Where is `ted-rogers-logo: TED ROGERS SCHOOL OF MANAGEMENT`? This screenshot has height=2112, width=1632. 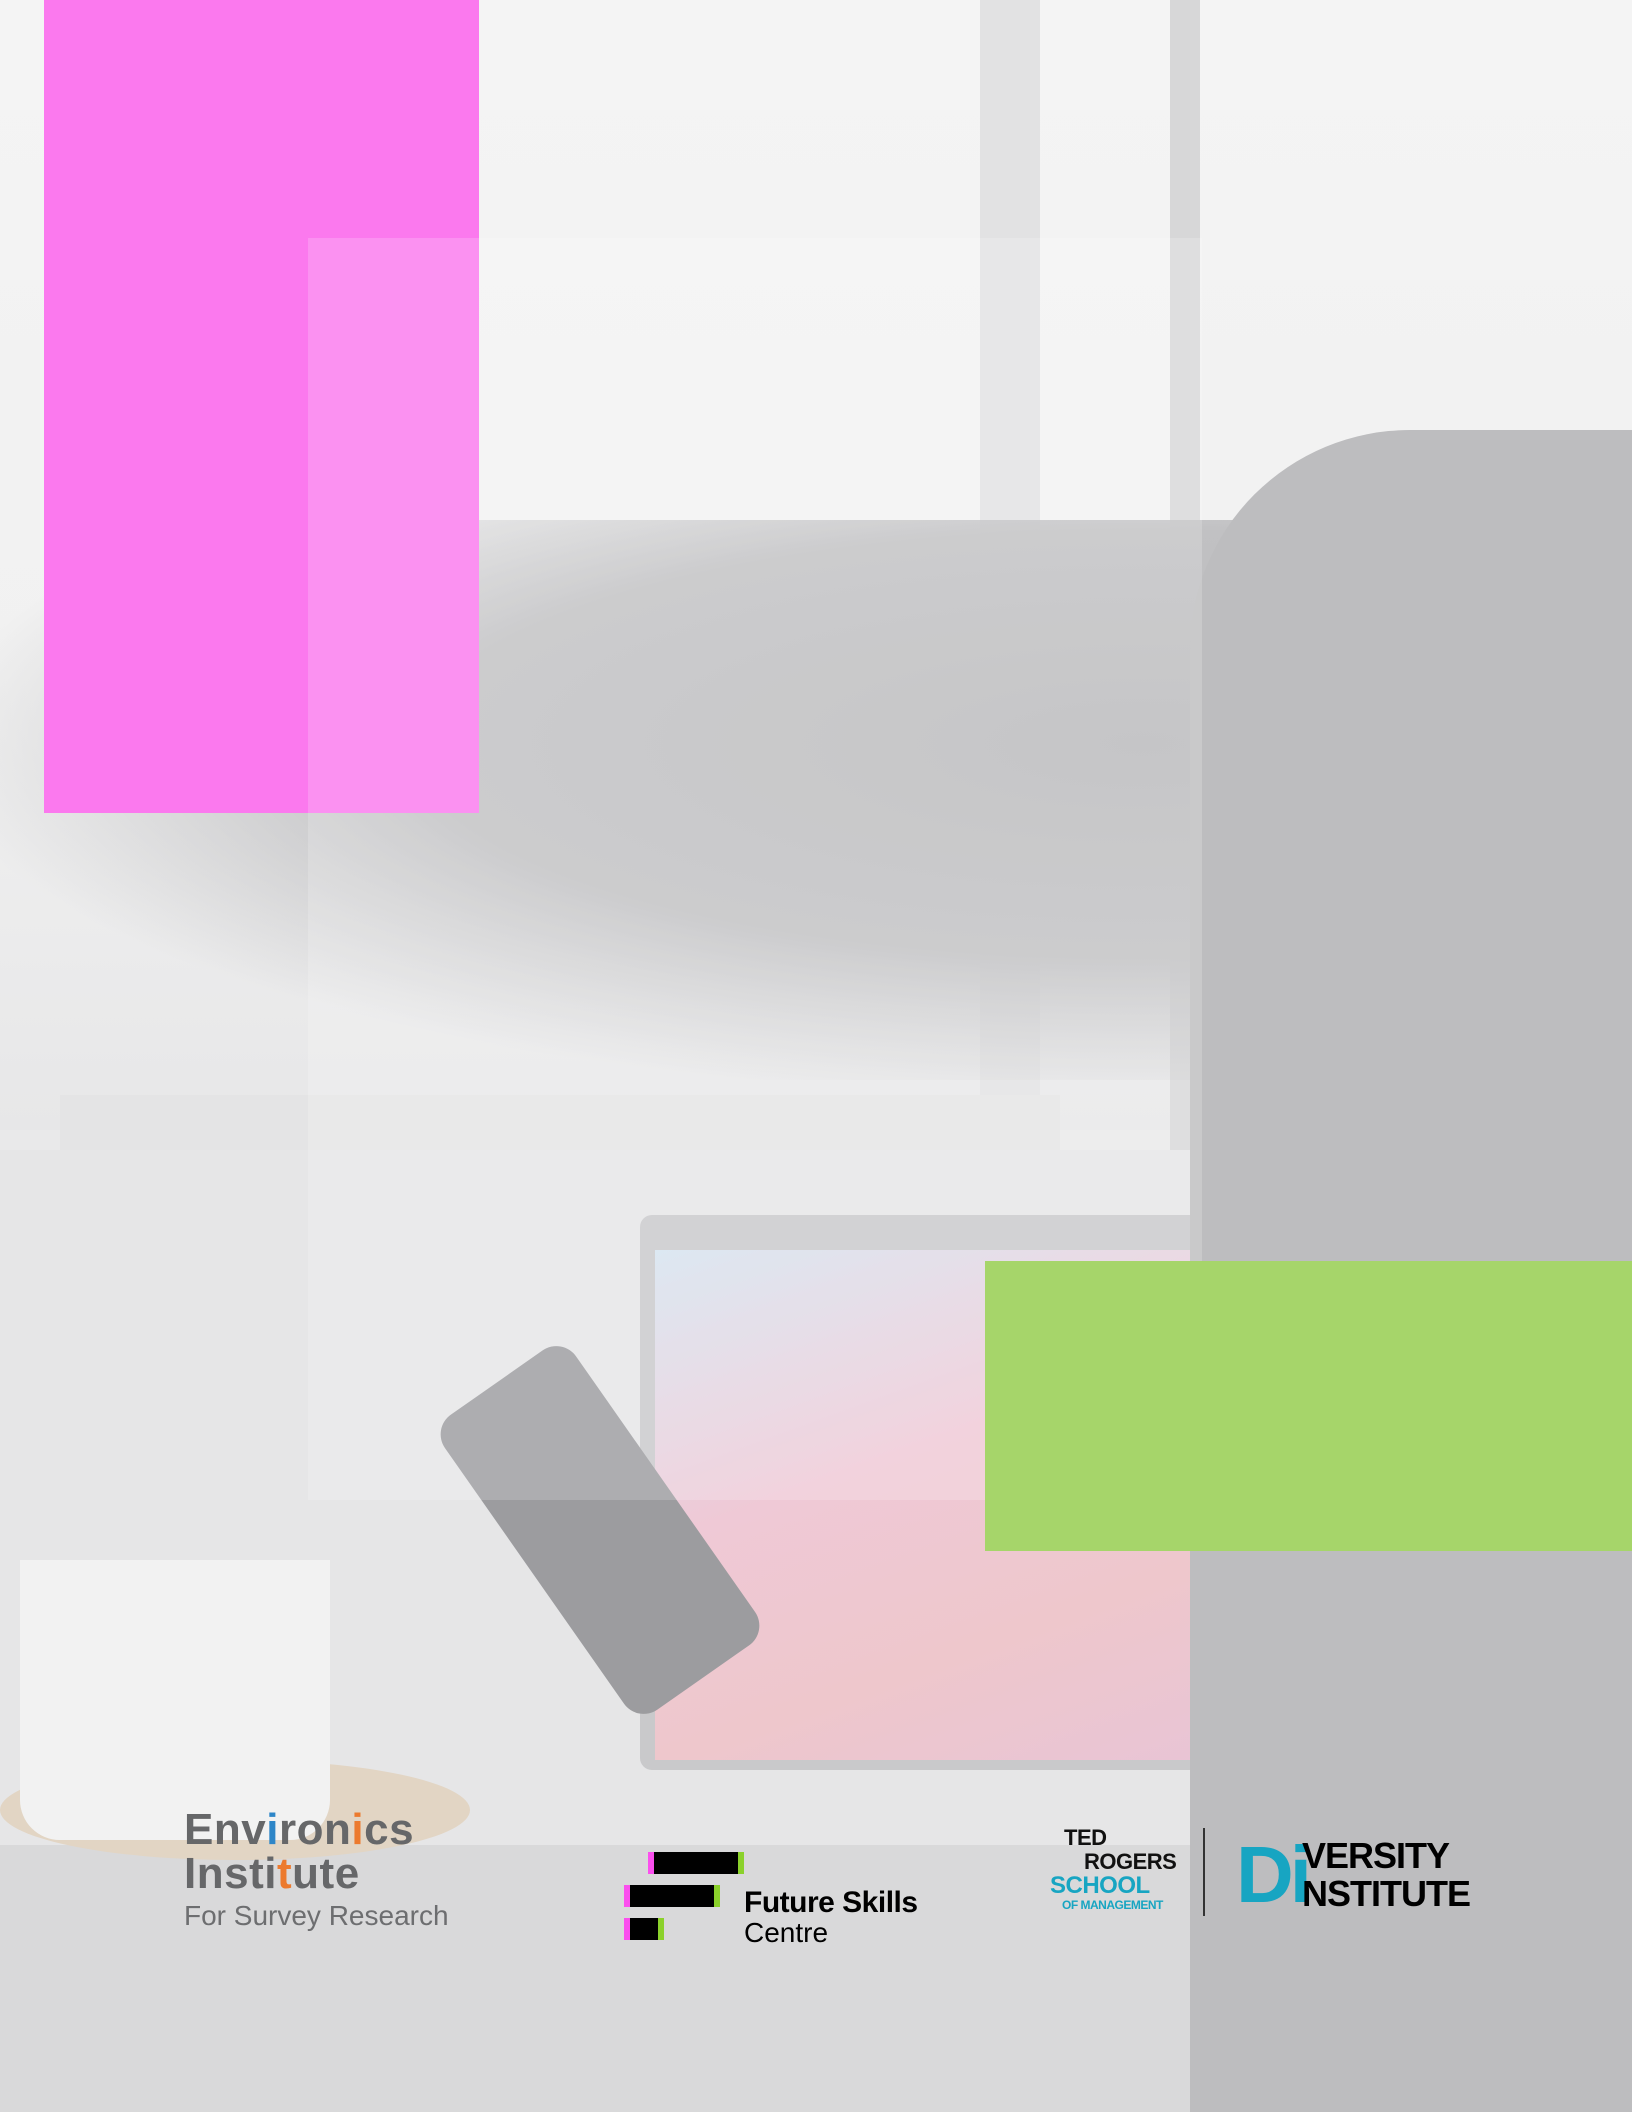 ted-rogers-logo: TED ROGERS SCHOOL OF MANAGEMENT is located at coordinates (1115, 1869).